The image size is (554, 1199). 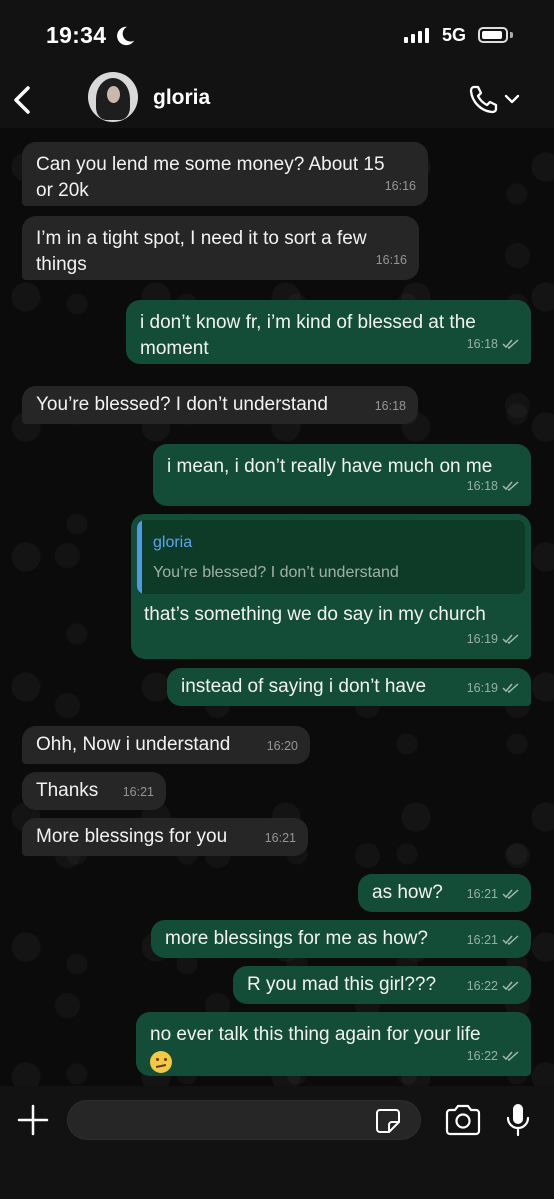 What do you see at coordinates (277, 1142) in the screenshot?
I see `input-bar` at bounding box center [277, 1142].